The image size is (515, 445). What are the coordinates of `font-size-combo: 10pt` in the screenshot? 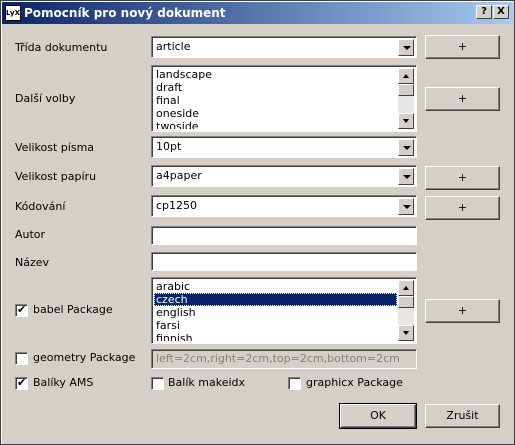 It's located at (284, 147).